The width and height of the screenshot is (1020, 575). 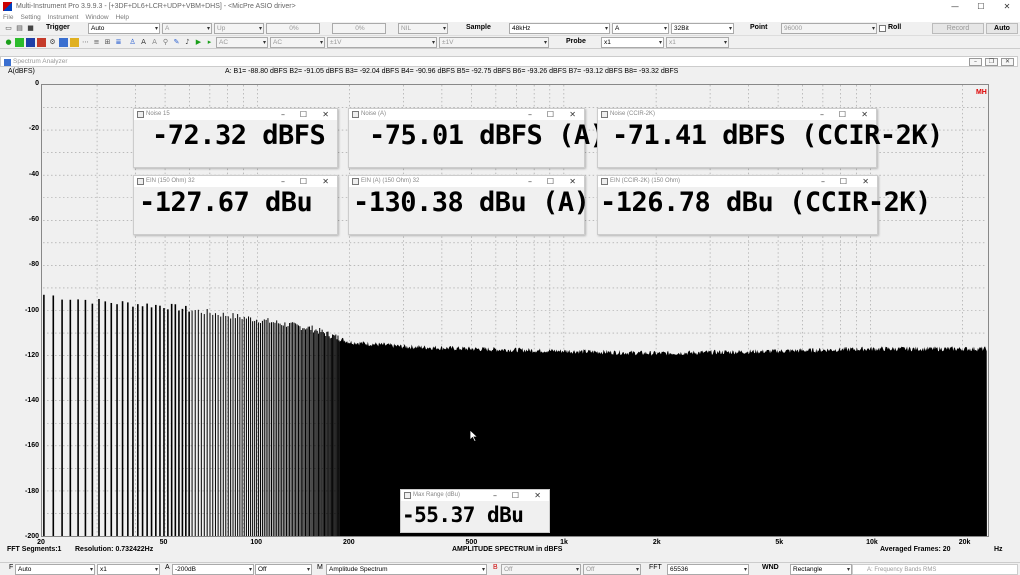 What do you see at coordinates (19, 42) in the screenshot?
I see `oscilloscope-icon` at bounding box center [19, 42].